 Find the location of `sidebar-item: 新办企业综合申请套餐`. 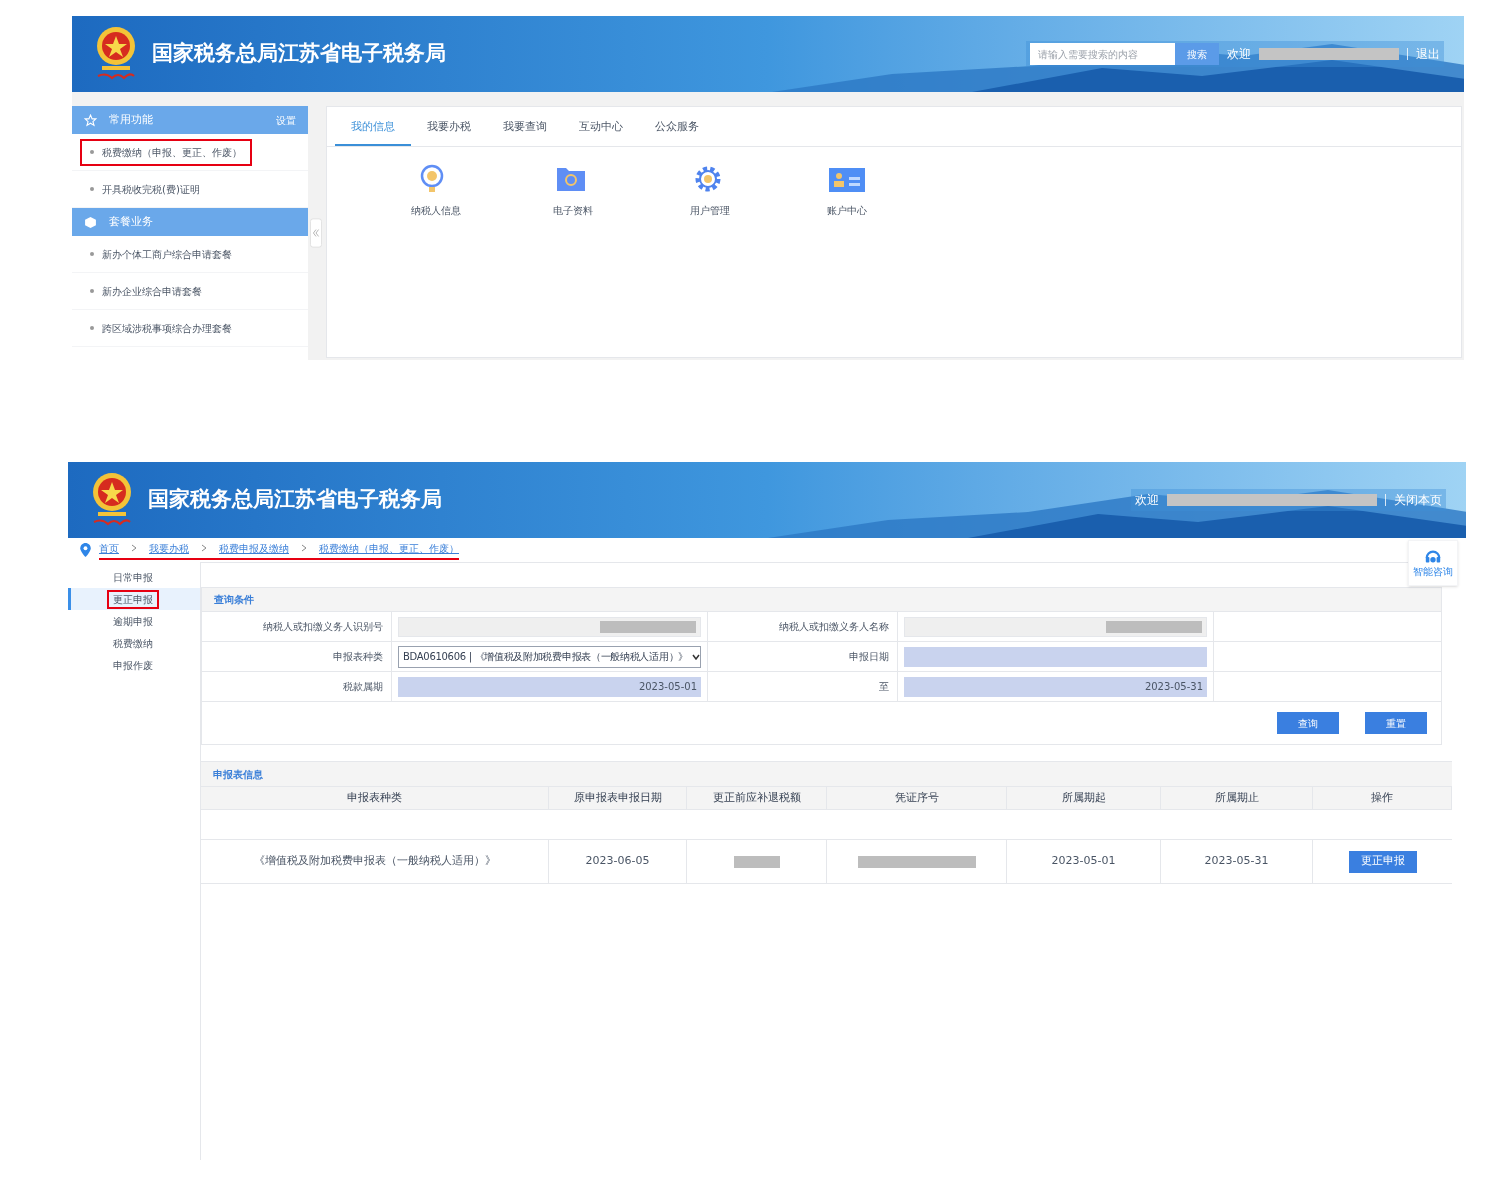

sidebar-item: 新办企业综合申请套餐 is located at coordinates (146, 291).